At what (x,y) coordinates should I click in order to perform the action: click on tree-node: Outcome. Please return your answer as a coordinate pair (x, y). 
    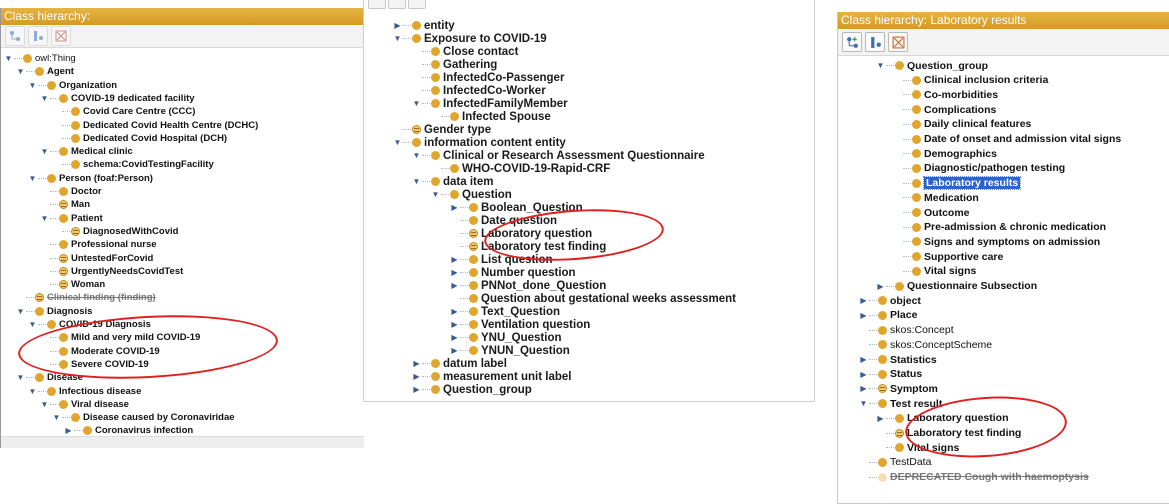
    Looking at the image, I should click on (931, 212).